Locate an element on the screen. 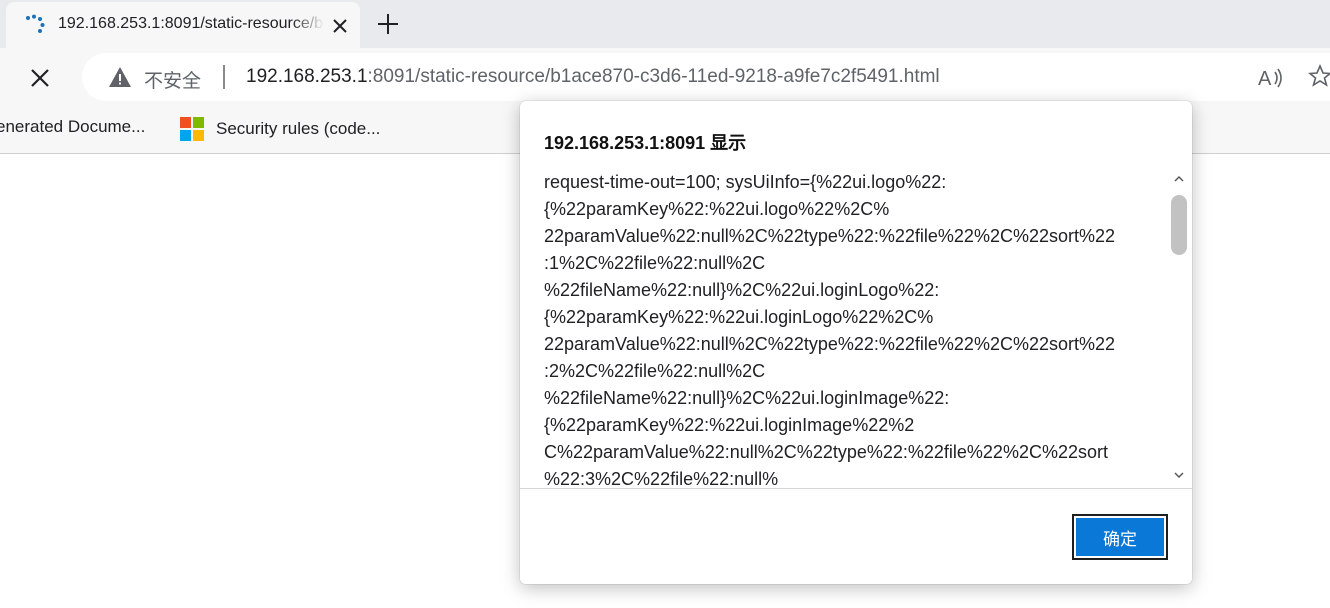 This screenshot has height=608, width=1330. loading-spinner-icon is located at coordinates (35, 23).